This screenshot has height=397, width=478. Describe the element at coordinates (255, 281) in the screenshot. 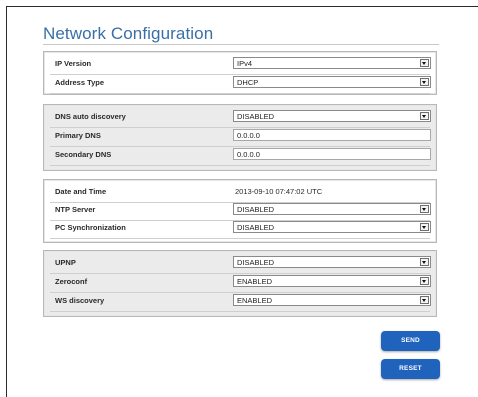

I see `zeroconf-value: ENABLED` at that location.